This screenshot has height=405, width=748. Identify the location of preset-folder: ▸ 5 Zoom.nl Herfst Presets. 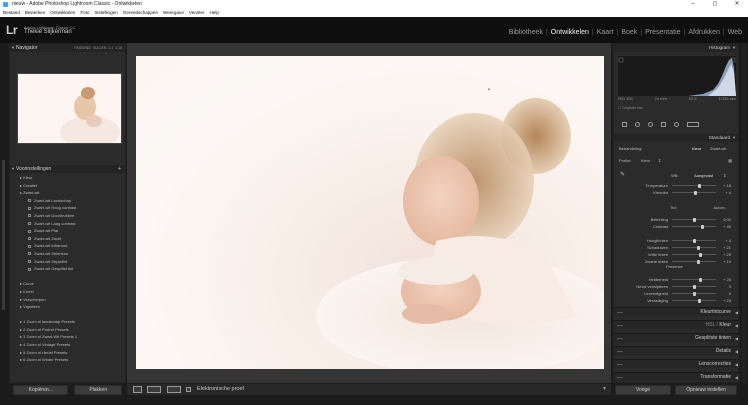
(68, 353).